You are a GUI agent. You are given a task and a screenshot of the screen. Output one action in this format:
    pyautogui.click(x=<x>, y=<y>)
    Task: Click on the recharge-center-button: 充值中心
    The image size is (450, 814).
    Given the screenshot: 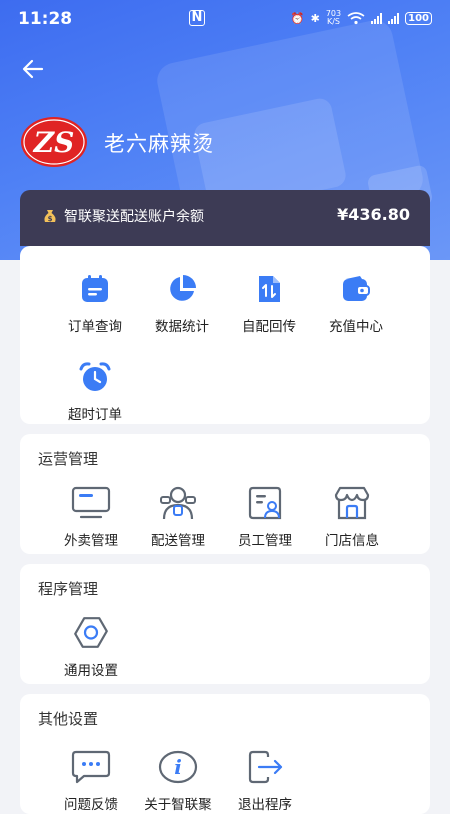 What is the action you would take?
    pyautogui.click(x=356, y=300)
    